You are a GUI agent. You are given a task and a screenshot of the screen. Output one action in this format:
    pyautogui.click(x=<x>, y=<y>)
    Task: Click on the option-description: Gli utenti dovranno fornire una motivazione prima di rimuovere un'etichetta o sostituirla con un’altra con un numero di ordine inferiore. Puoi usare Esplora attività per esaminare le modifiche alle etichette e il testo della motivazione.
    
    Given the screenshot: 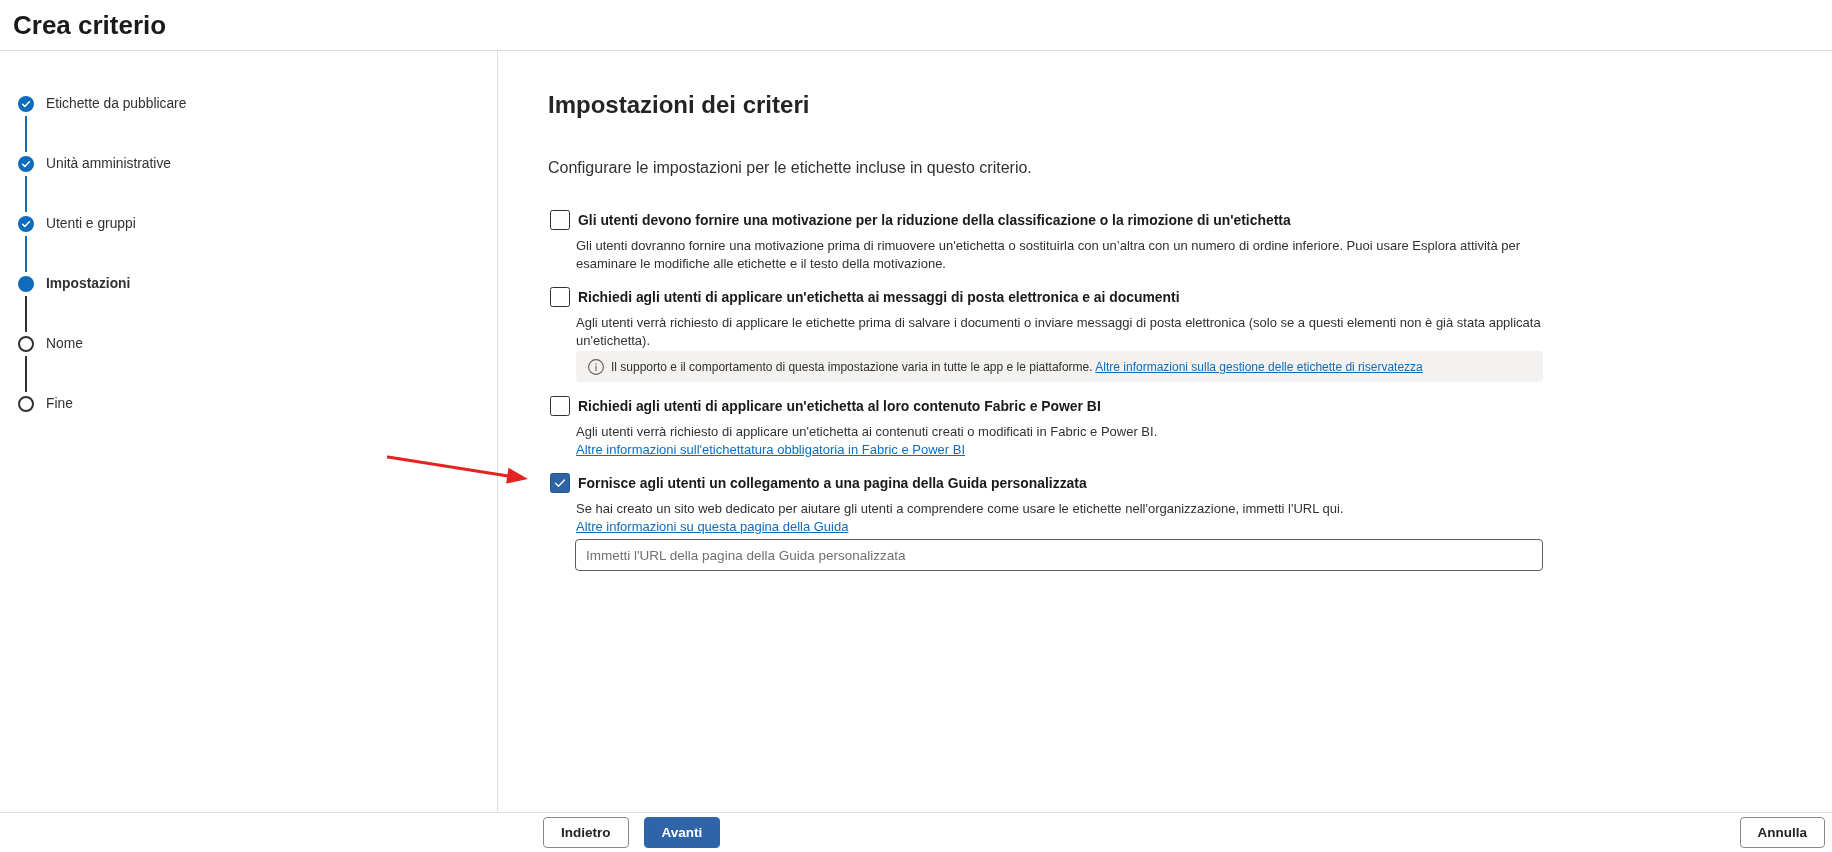 What is the action you would take?
    pyautogui.click(x=1049, y=255)
    